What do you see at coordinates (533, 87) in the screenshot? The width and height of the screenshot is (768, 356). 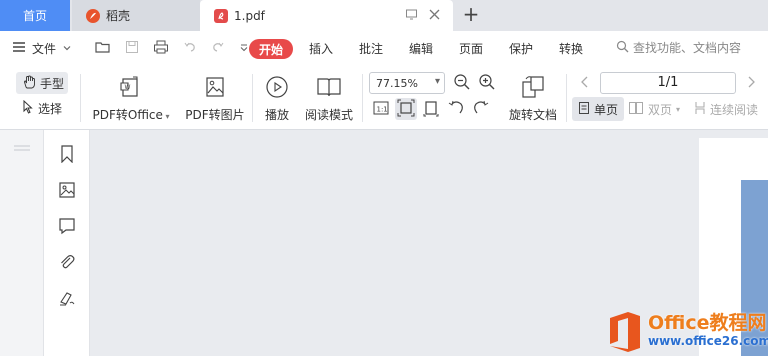 I see `rotate-document-icon` at bounding box center [533, 87].